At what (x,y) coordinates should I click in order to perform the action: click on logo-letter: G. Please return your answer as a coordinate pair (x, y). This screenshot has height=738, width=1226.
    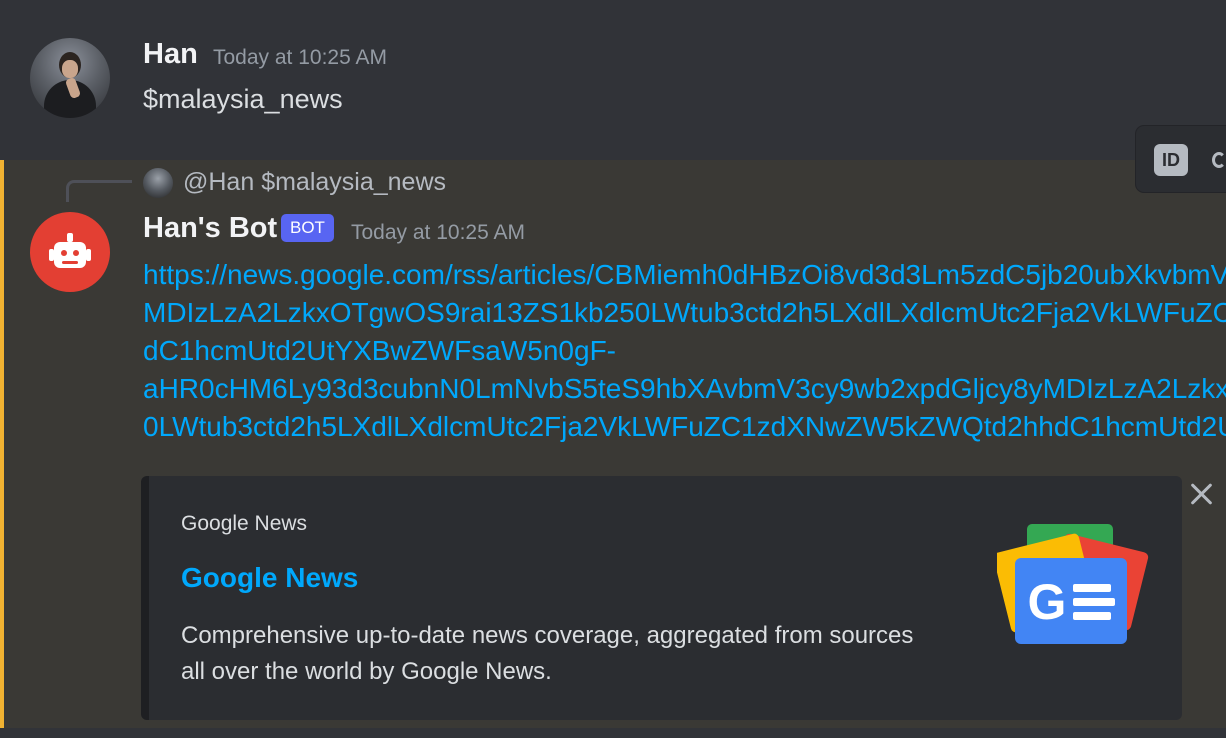
    Looking at the image, I should click on (1047, 602).